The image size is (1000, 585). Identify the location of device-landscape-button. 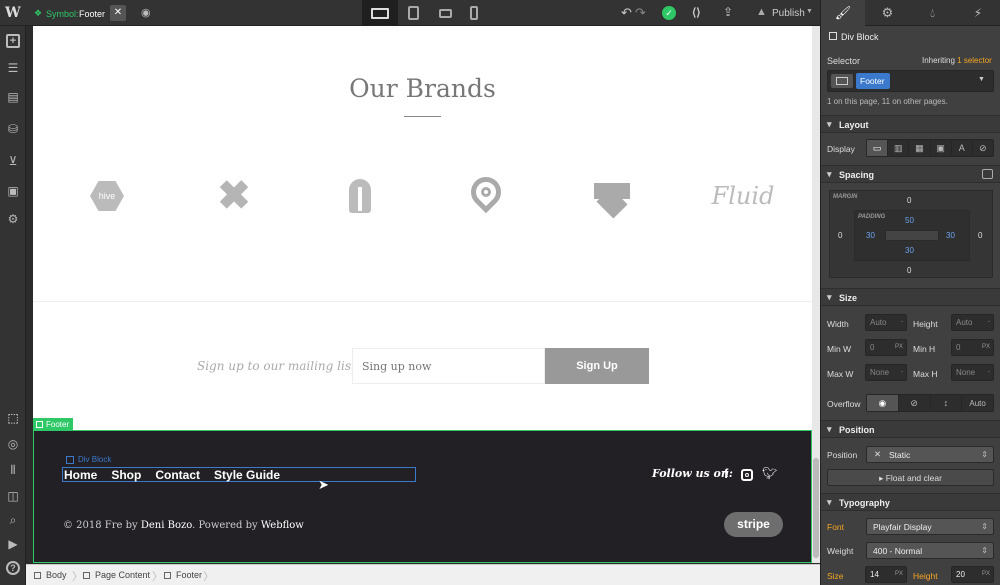
(445, 13).